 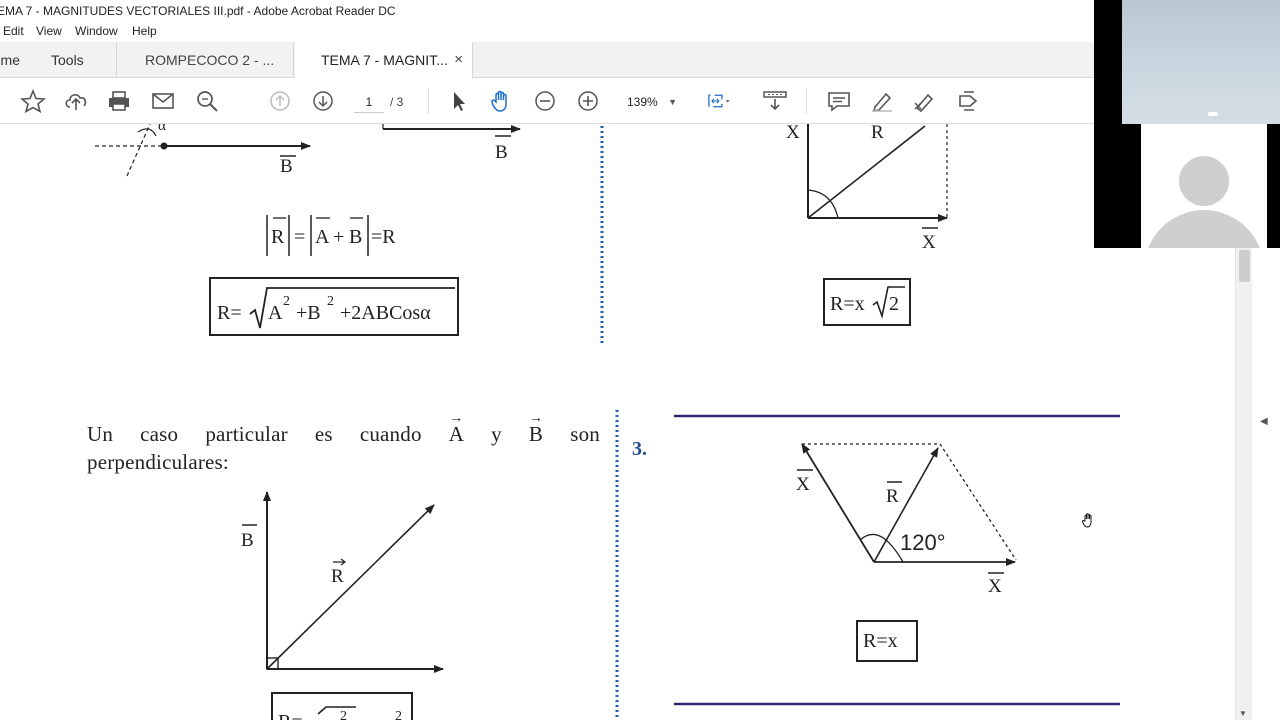 What do you see at coordinates (96, 31) in the screenshot?
I see `menu-window: Window` at bounding box center [96, 31].